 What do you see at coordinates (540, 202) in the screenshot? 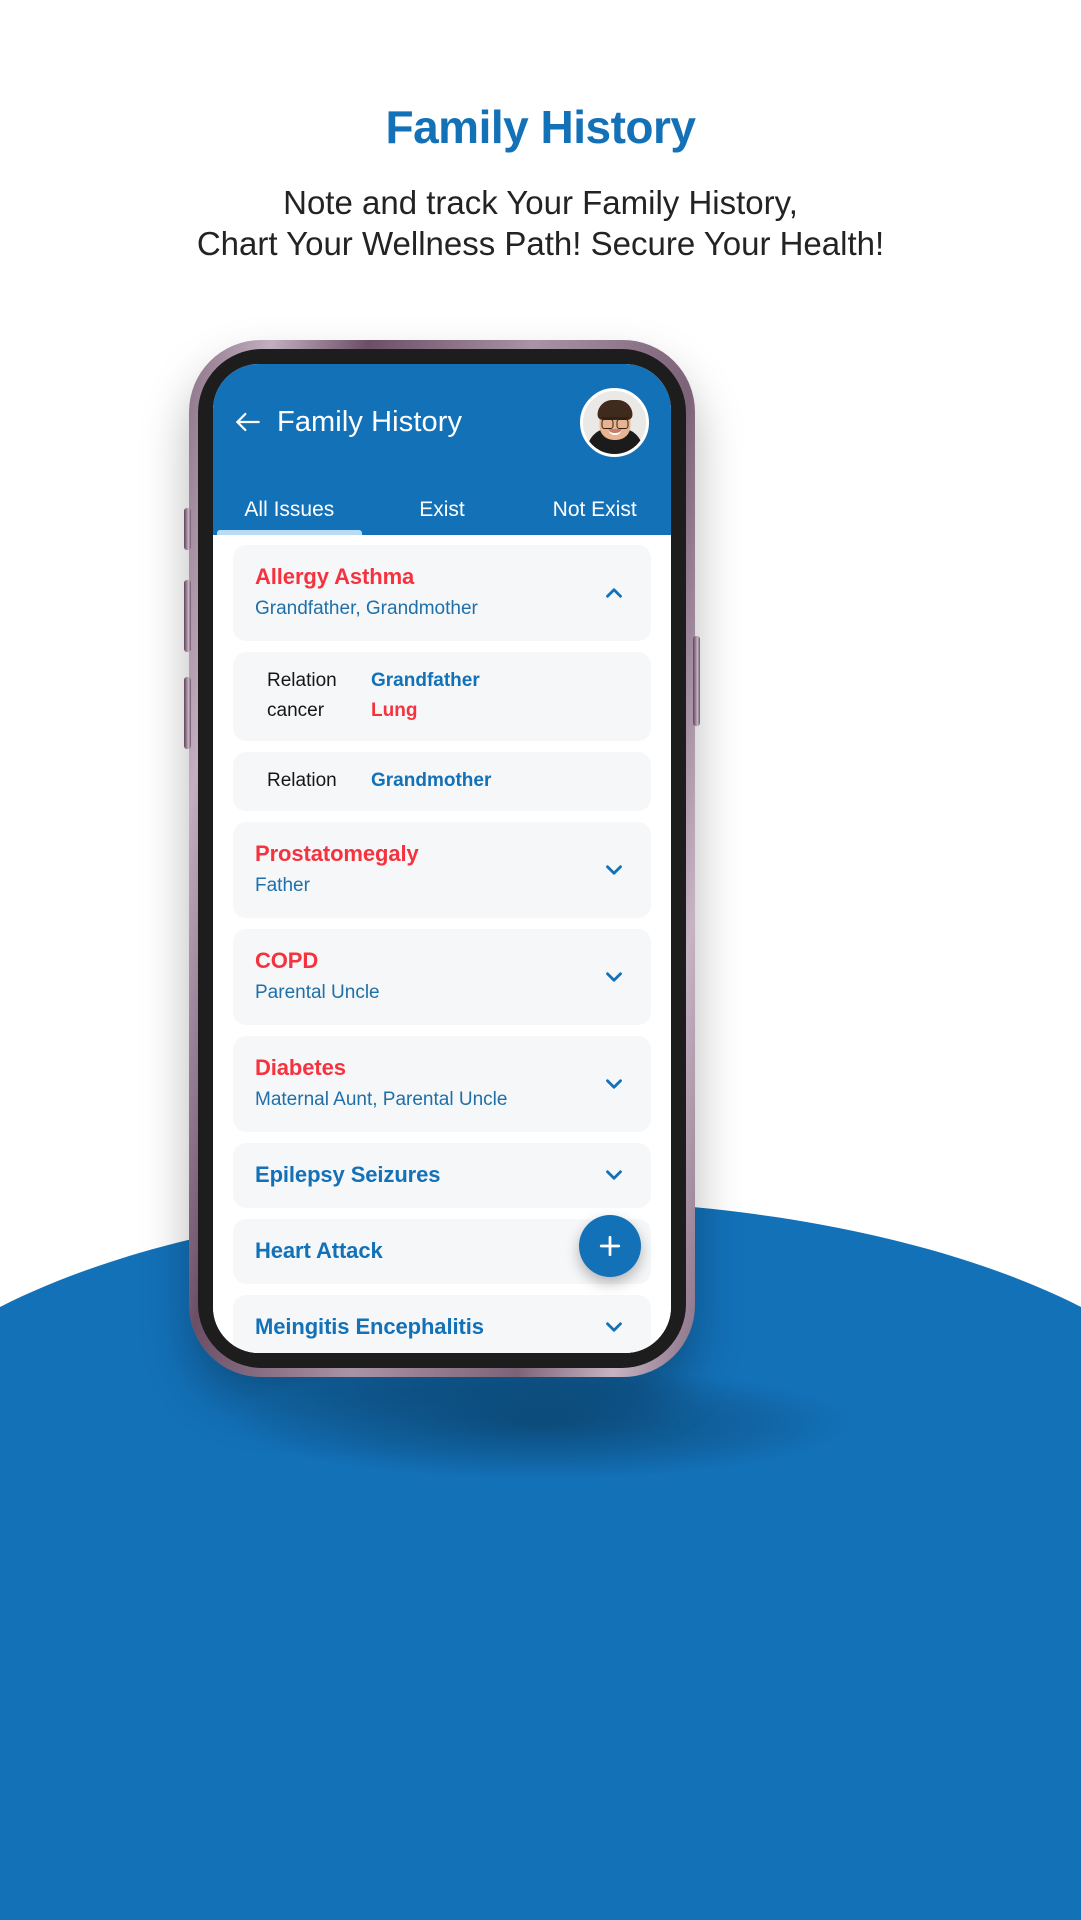
I see `subheadline-line-1: Note and track Your Family History,` at bounding box center [540, 202].